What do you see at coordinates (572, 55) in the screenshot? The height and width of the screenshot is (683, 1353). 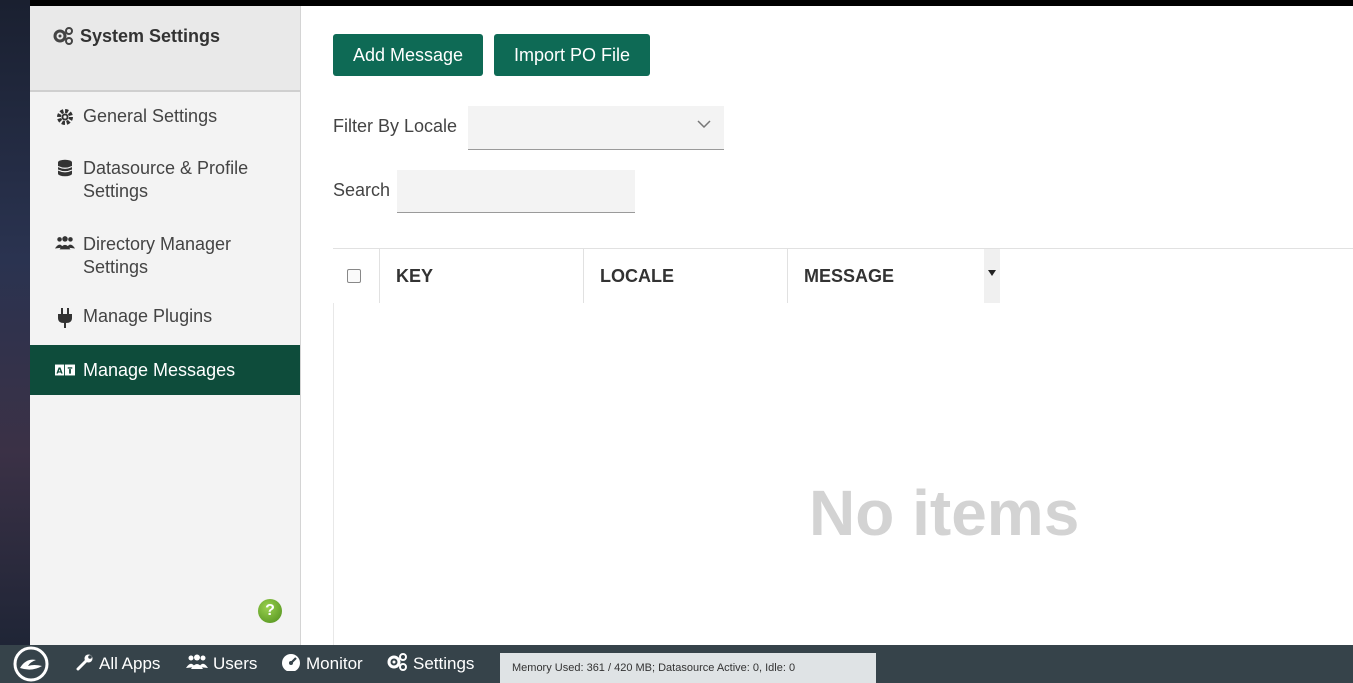 I see `import-po-file-button: Import PO File` at bounding box center [572, 55].